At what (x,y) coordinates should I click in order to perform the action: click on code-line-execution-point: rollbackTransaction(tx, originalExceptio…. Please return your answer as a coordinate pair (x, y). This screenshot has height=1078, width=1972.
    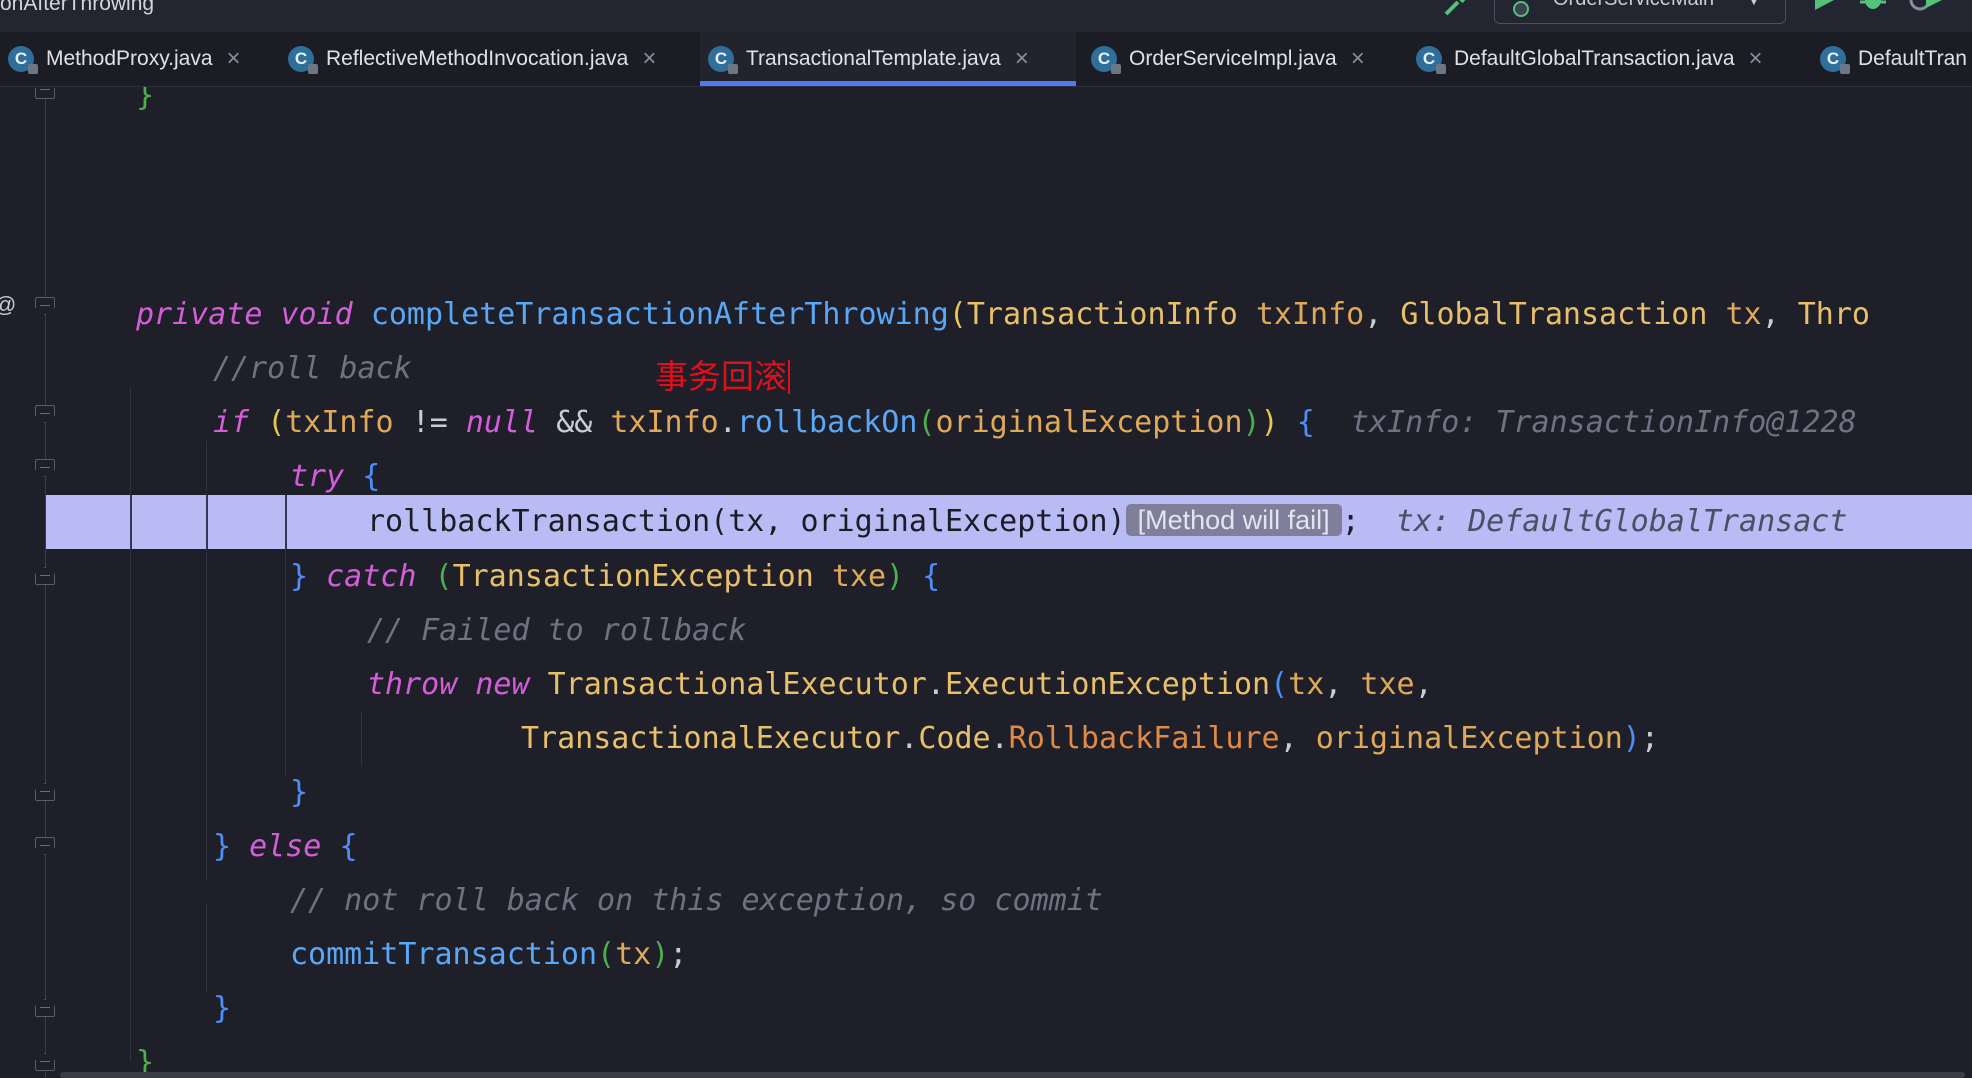
    Looking at the image, I should click on (986, 522).